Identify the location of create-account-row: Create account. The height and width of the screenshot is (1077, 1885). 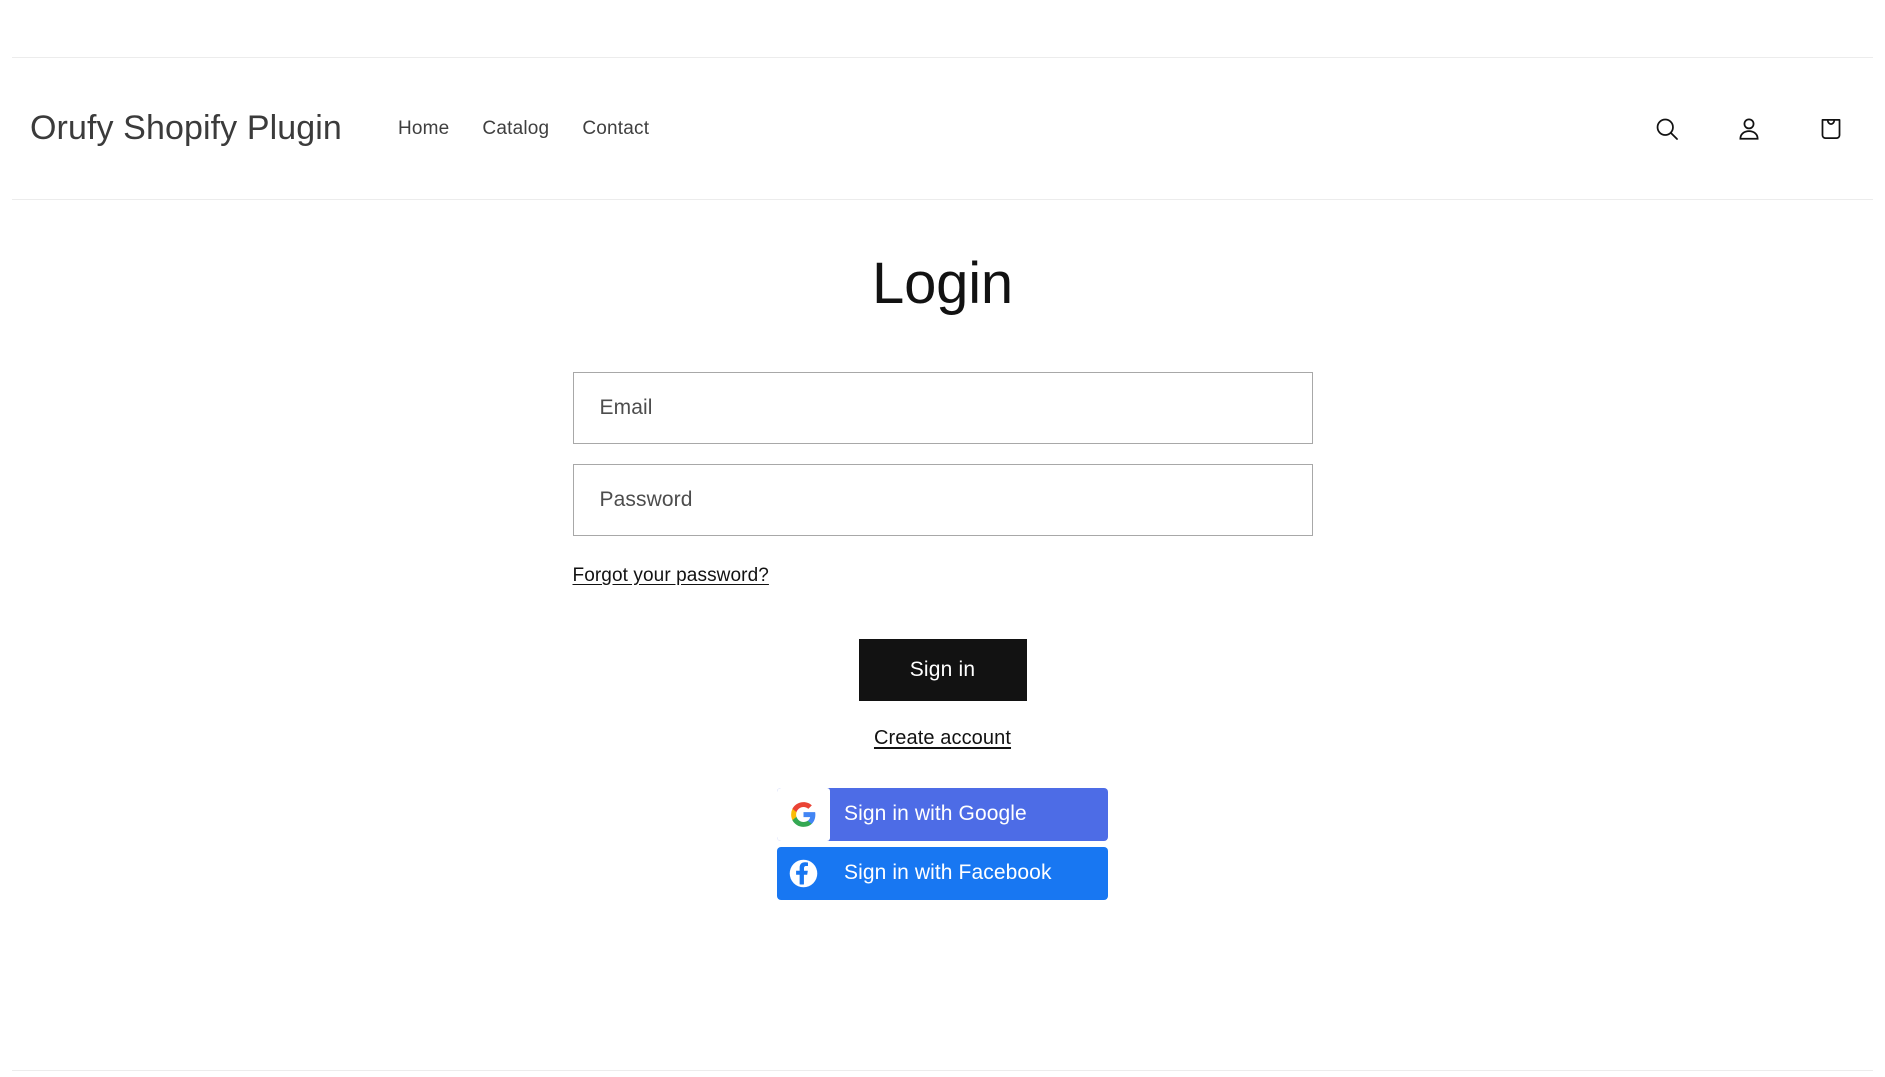
(943, 738).